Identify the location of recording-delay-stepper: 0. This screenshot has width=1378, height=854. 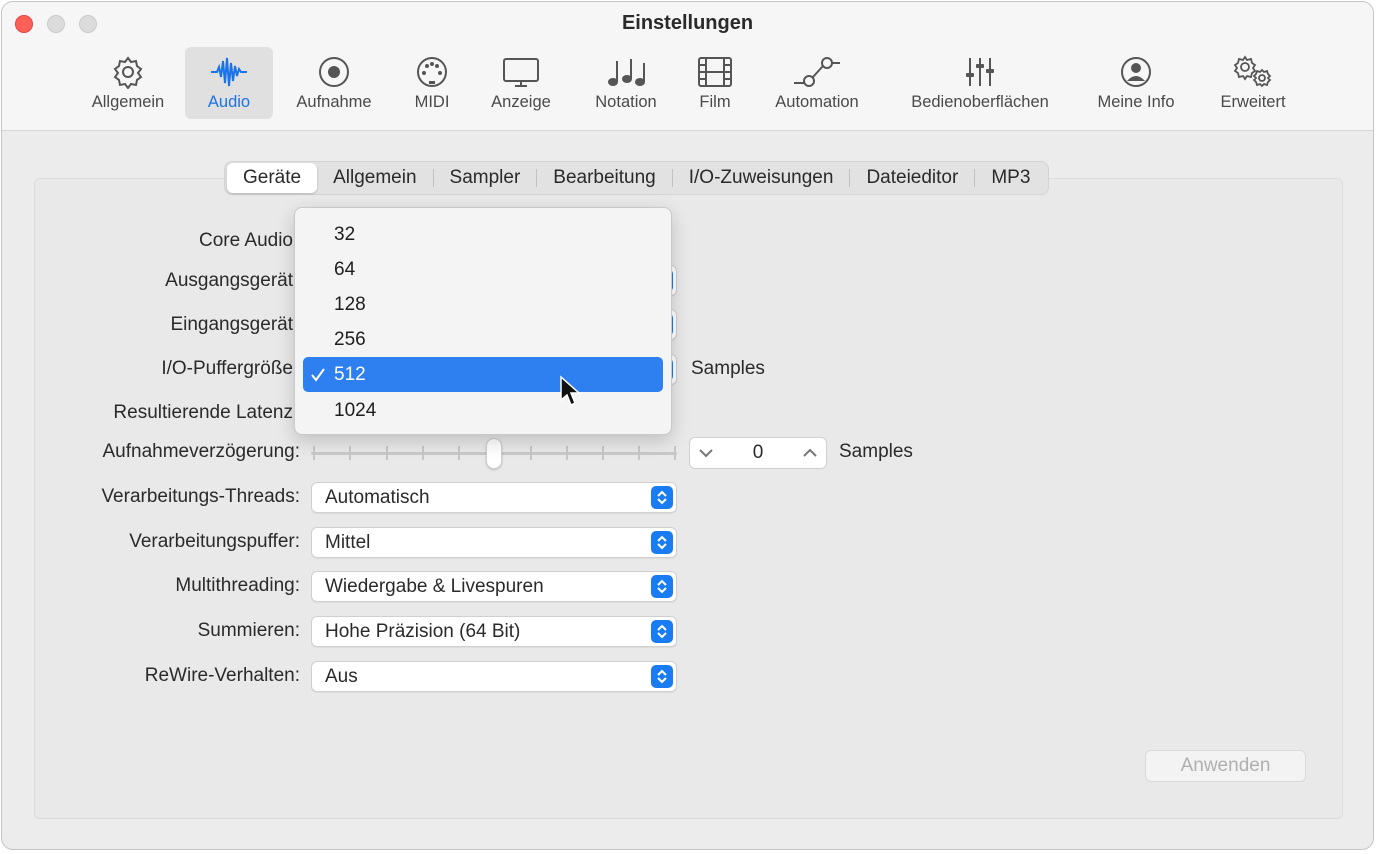
(758, 453).